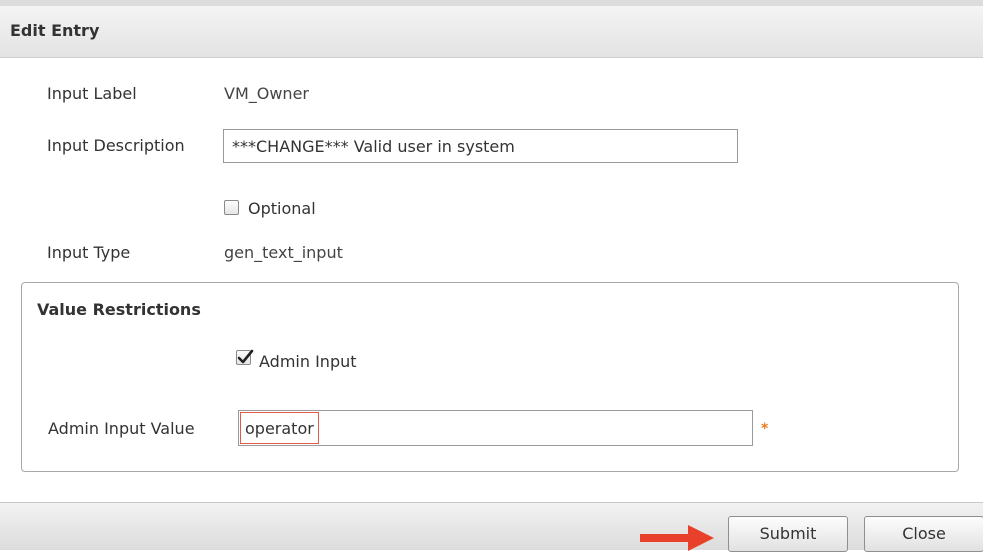 The width and height of the screenshot is (983, 554). I want to click on optional-label: Optional, so click(282, 208).